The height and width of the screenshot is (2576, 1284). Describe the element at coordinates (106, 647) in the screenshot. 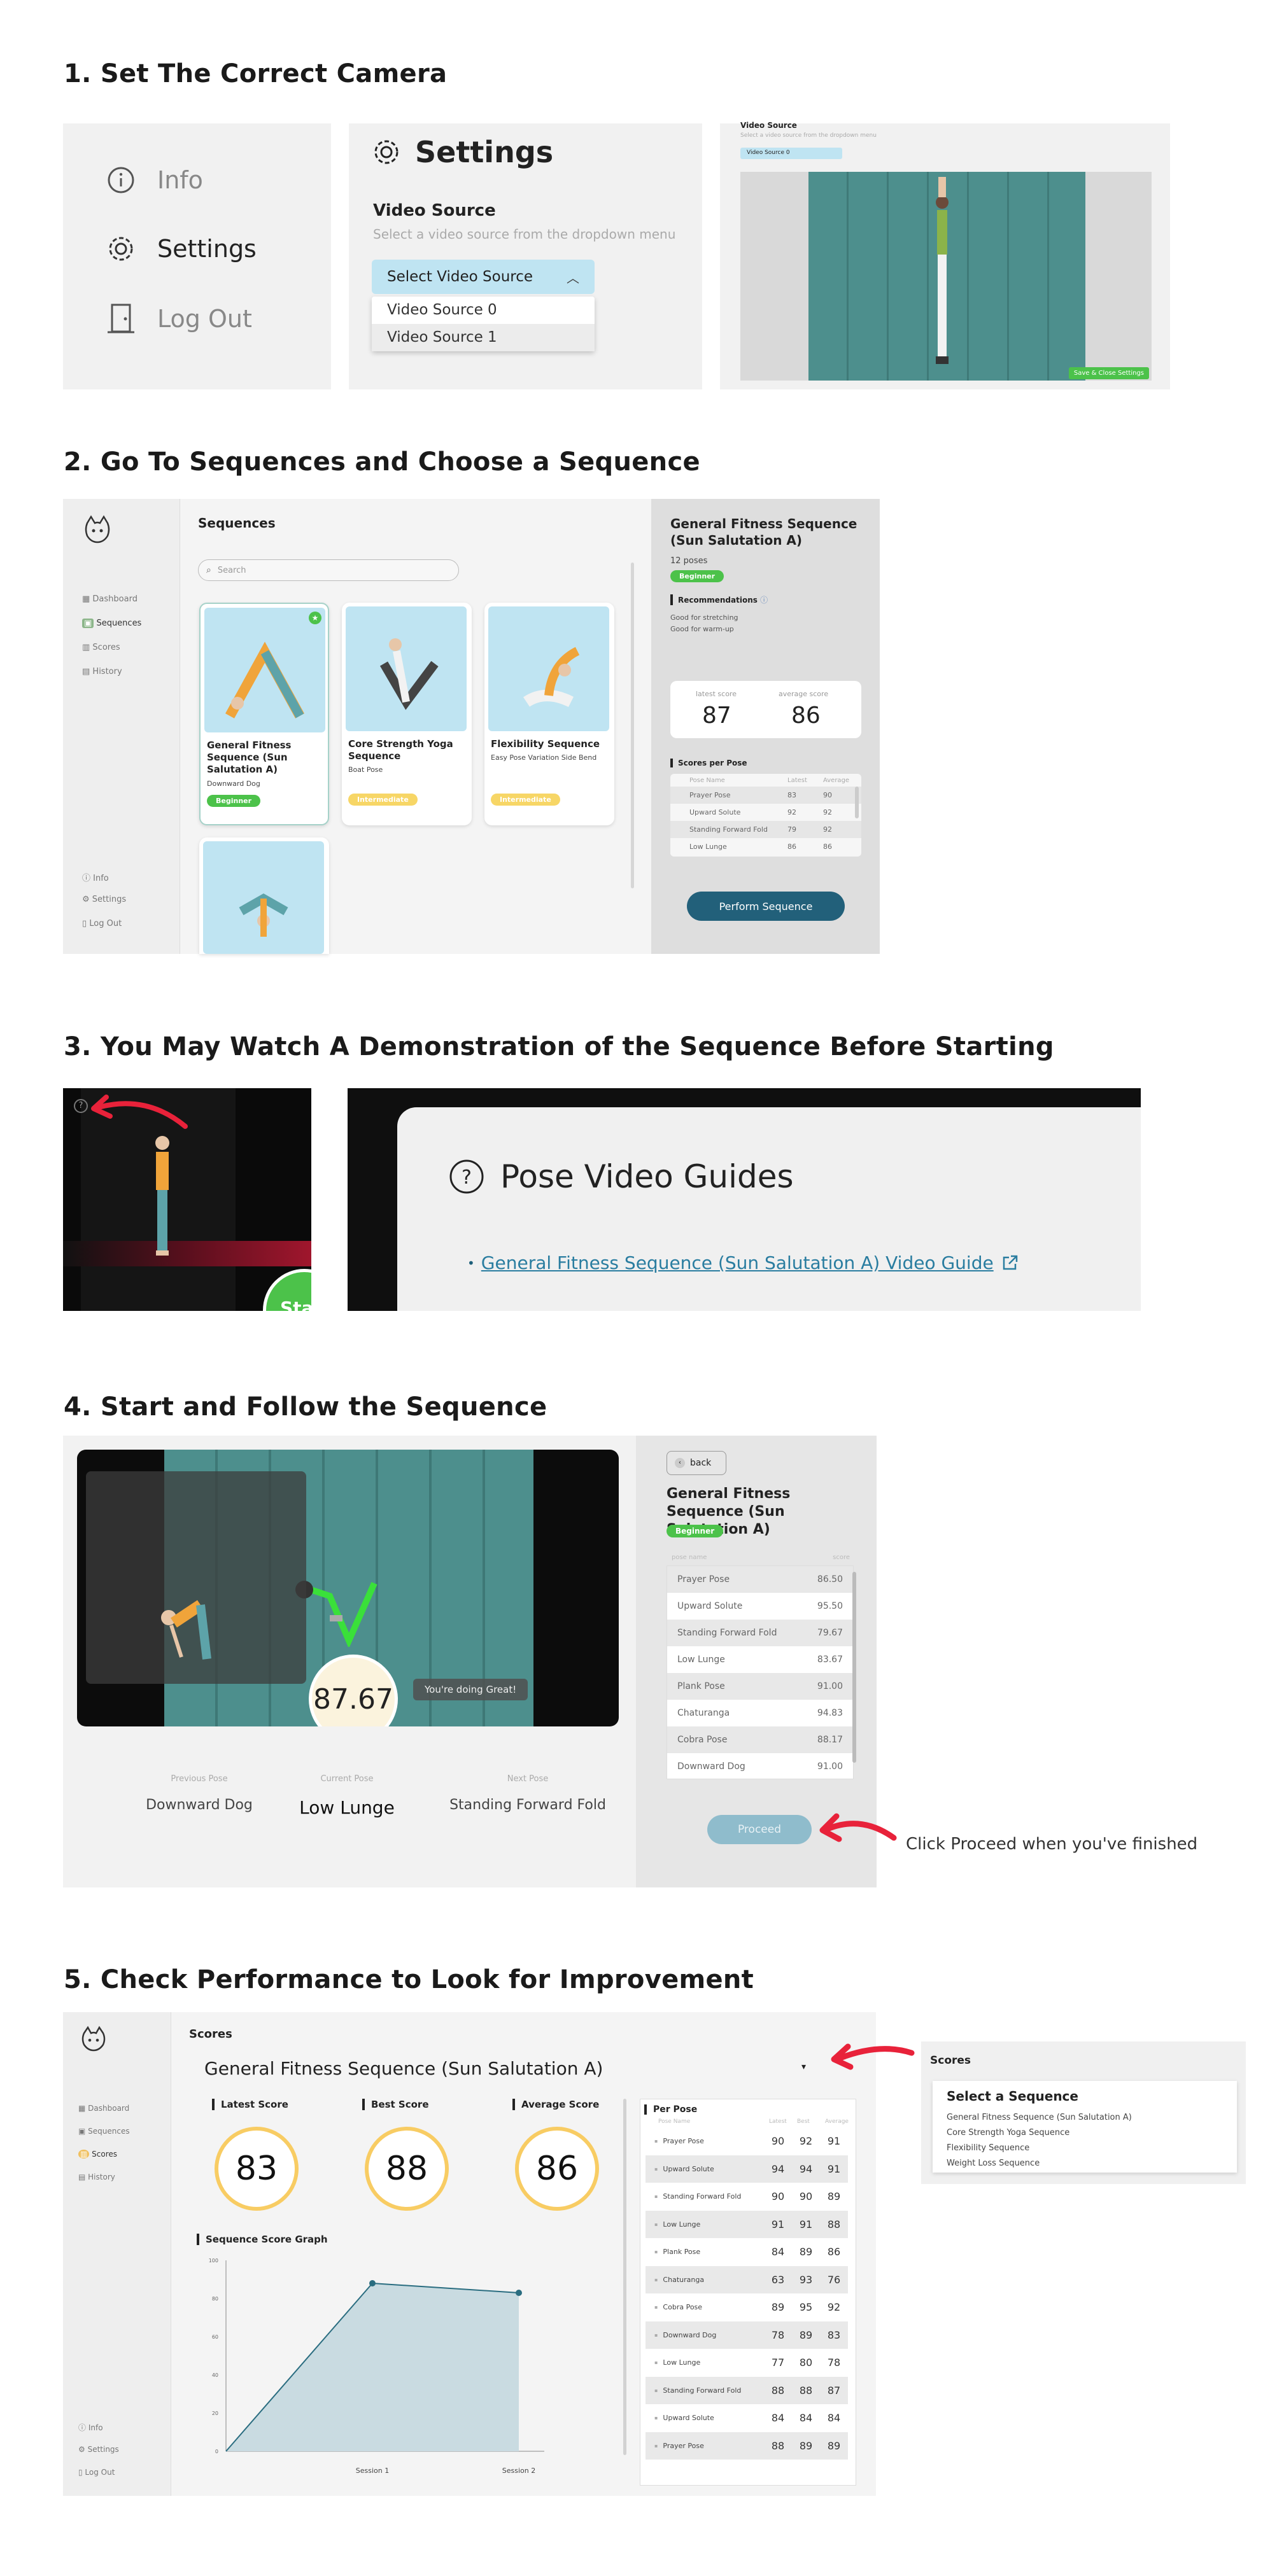

I see `sidebar-scores-label: Scores` at that location.